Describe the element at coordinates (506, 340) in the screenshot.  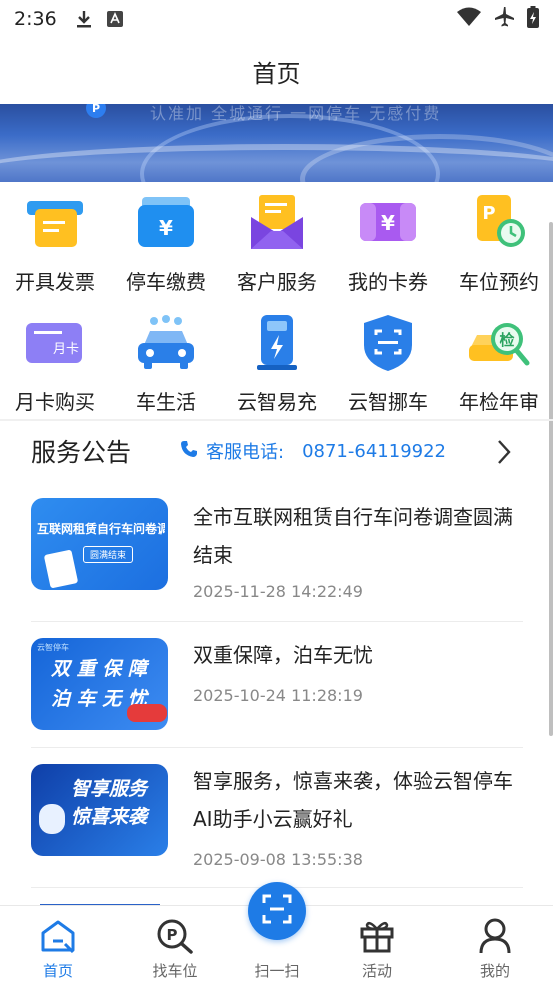
I see `svg-text: 检` at that location.